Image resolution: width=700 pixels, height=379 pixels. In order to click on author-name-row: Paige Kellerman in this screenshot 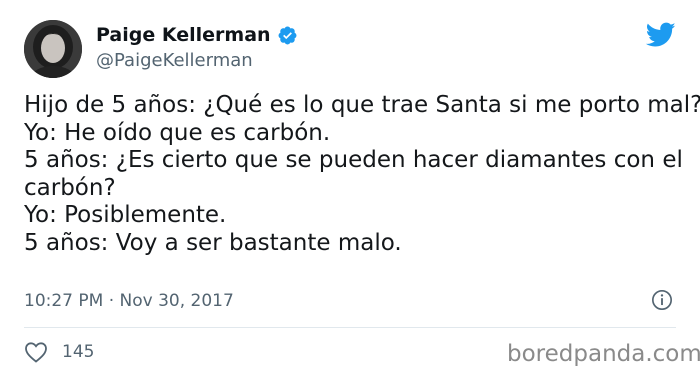, I will do `click(197, 35)`.